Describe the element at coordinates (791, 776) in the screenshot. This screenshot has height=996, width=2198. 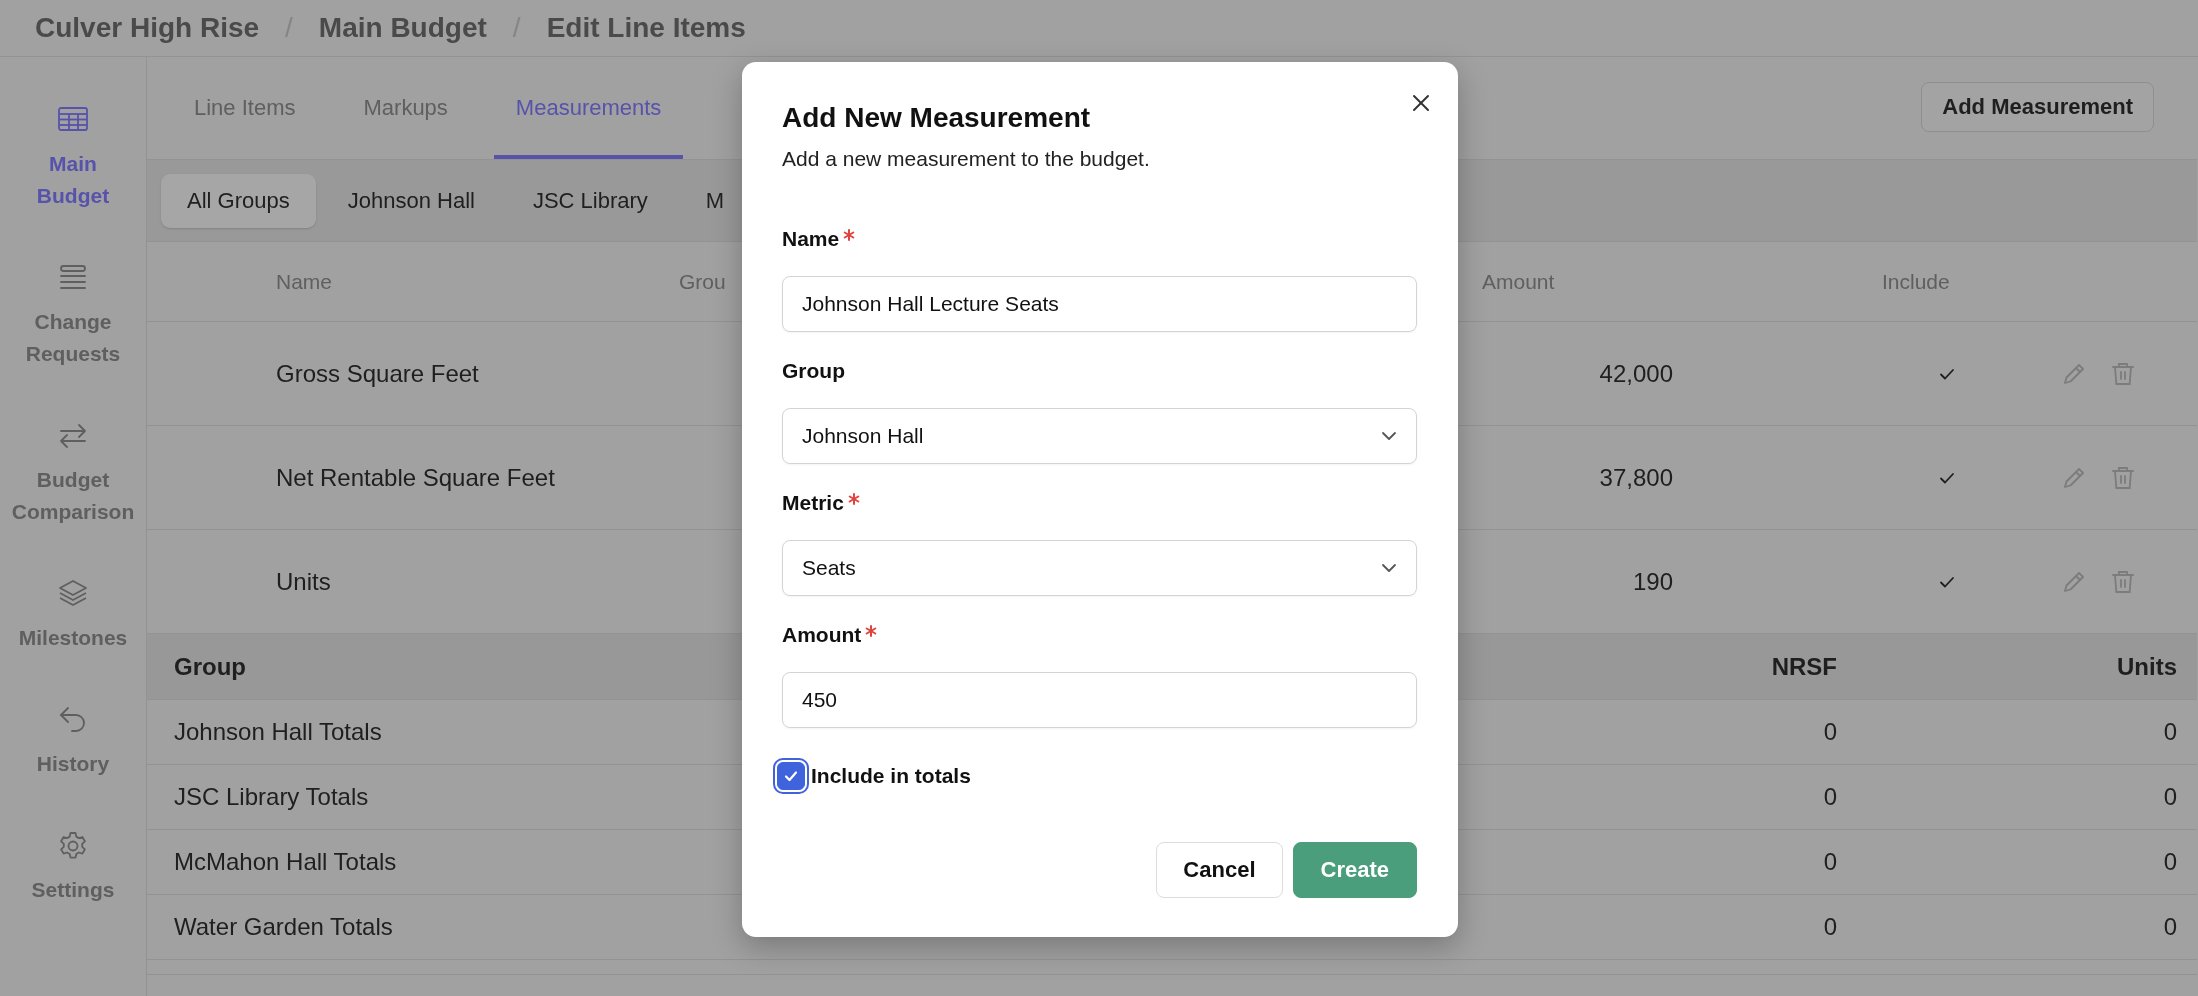
I see `check-icon` at that location.